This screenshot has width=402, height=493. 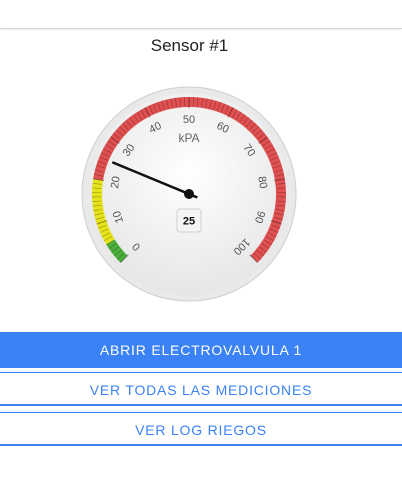 I want to click on view-irrigation-log-button: VER LOG RIEGOS, so click(x=201, y=429).